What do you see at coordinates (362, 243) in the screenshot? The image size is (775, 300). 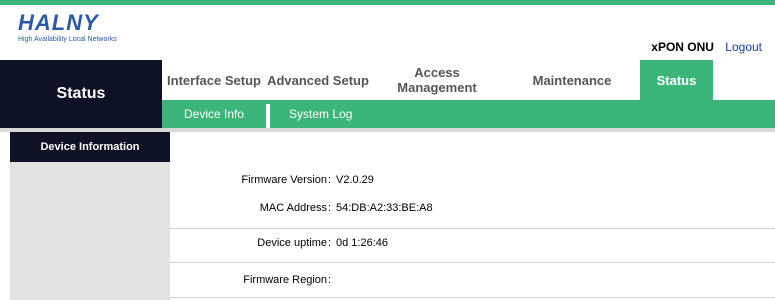 I see `uptime-value: 0d 1:26:46` at bounding box center [362, 243].